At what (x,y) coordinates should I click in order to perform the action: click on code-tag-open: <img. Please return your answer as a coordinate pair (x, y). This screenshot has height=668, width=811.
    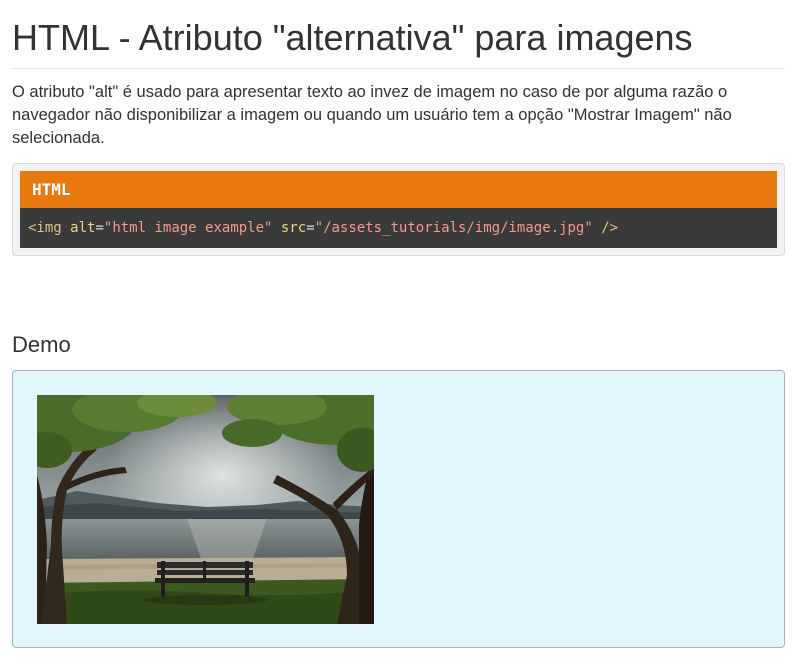
    Looking at the image, I should click on (45, 228).